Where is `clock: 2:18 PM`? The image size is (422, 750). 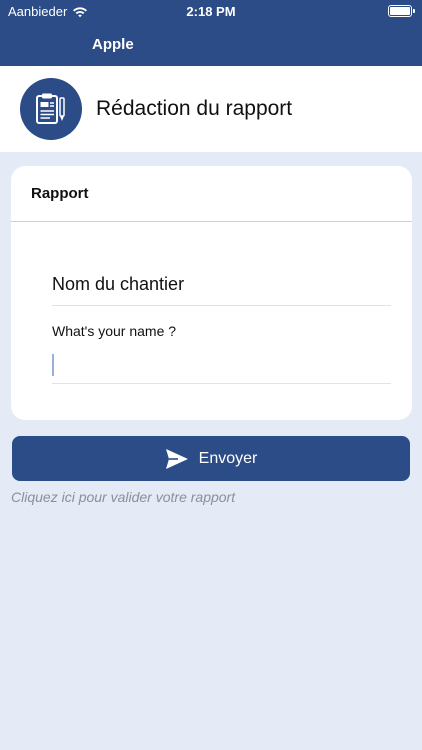
clock: 2:18 PM is located at coordinates (211, 11).